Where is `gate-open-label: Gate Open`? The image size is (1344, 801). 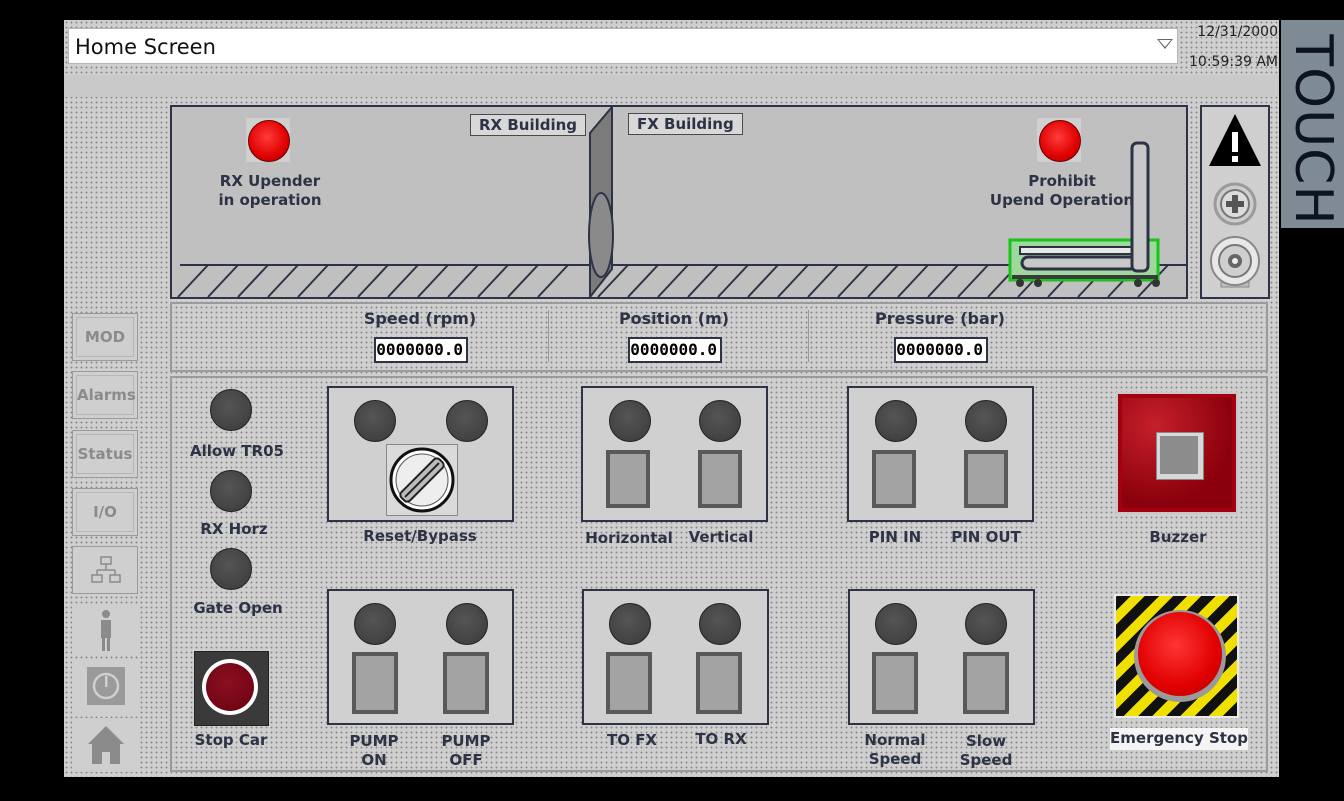 gate-open-label: Gate Open is located at coordinates (238, 608).